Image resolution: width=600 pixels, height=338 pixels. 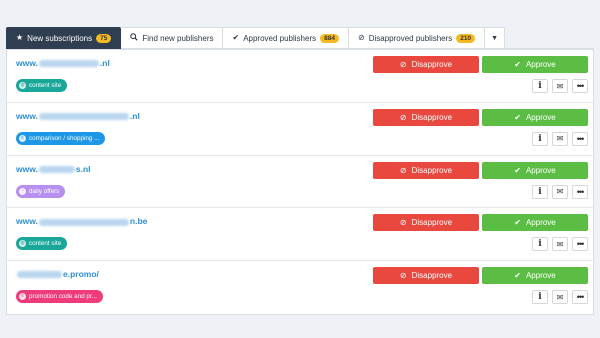 What do you see at coordinates (178, 38) in the screenshot?
I see `tab-label: Find new publishers` at bounding box center [178, 38].